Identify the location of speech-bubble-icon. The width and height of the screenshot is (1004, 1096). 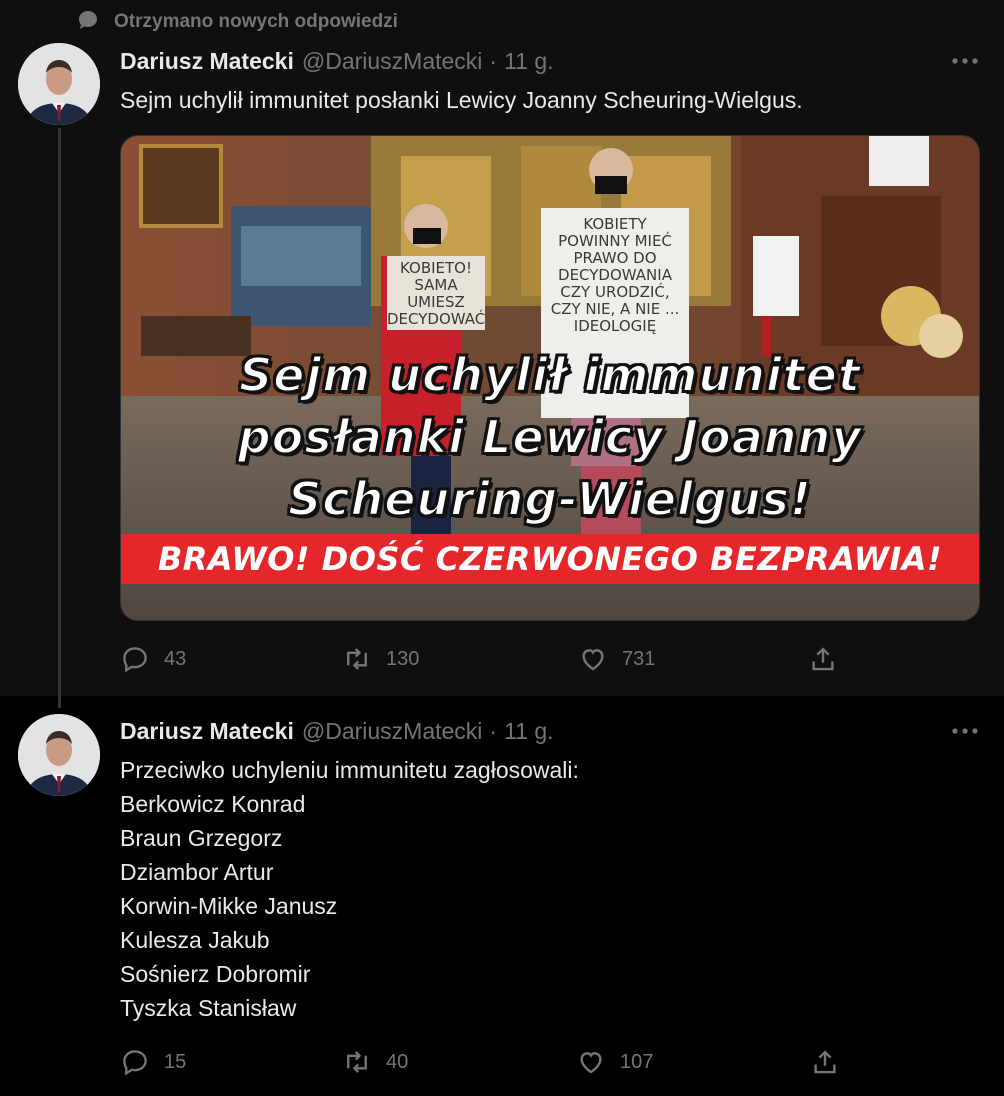
(88, 22).